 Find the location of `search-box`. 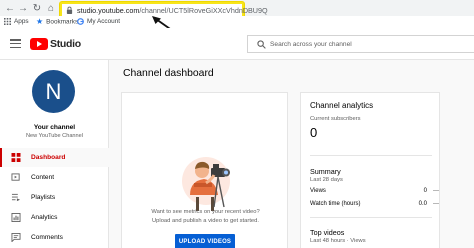

search-box is located at coordinates (360, 44).